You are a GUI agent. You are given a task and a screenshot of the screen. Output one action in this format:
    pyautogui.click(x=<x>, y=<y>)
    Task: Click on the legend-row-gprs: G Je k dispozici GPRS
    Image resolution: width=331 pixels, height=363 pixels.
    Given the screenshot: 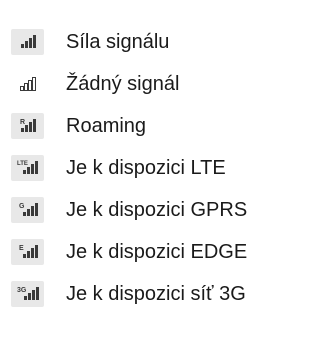 What is the action you would take?
    pyautogui.click(x=165, y=210)
    